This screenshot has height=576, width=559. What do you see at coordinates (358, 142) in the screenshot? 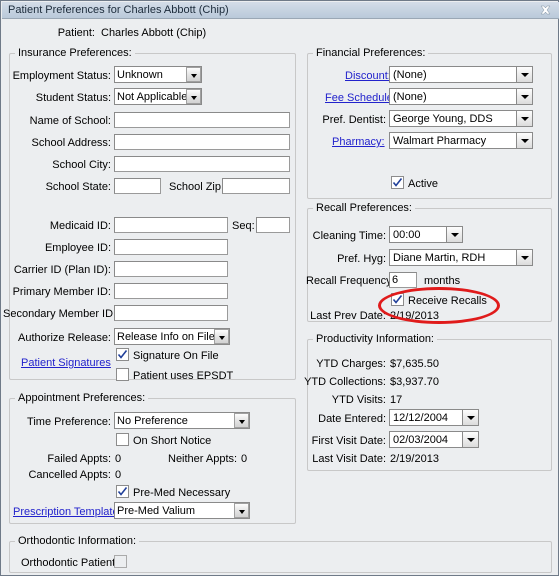
I see `pharmacy-link: Pharmacy:` at bounding box center [358, 142].